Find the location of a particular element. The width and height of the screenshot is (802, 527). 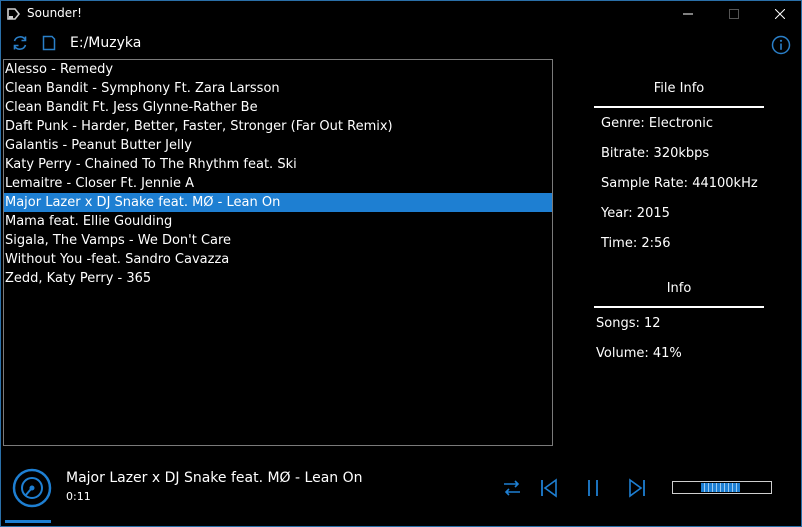

time-label: Time: 2:56 is located at coordinates (636, 243).